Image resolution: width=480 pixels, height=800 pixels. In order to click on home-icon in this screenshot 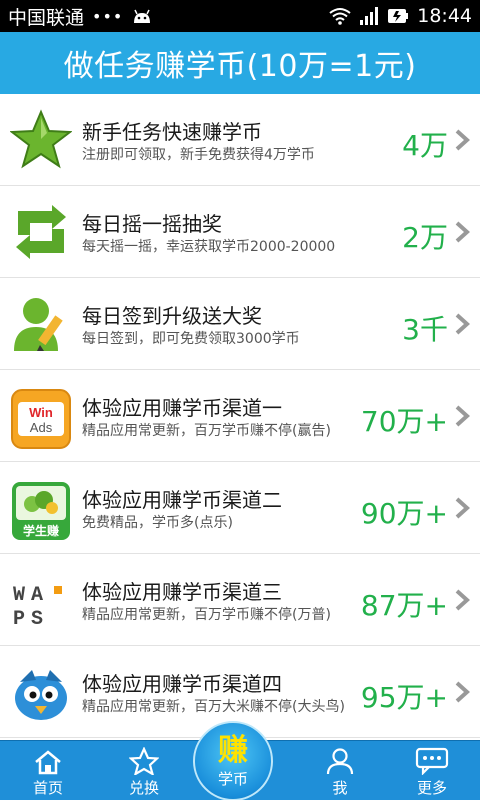, I will do `click(48, 762)`.